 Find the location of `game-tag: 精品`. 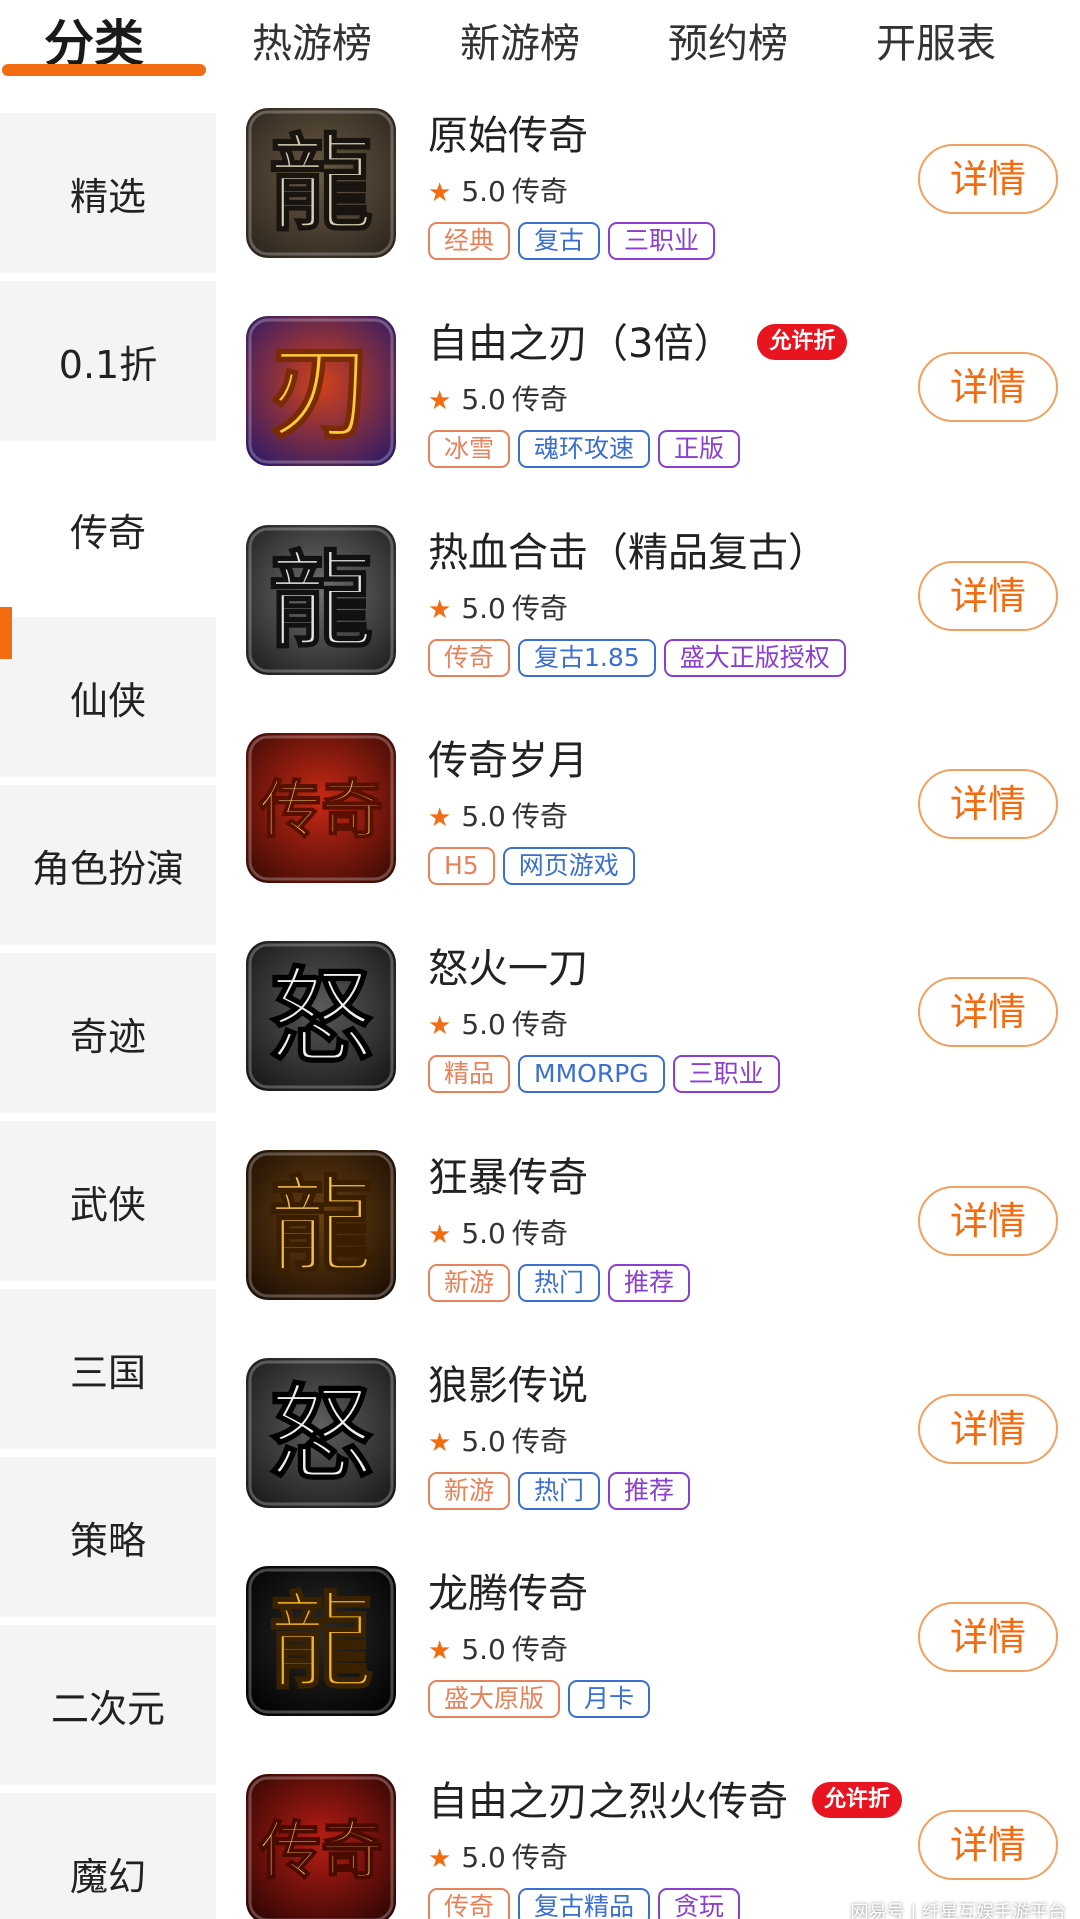

game-tag: 精品 is located at coordinates (469, 1074).